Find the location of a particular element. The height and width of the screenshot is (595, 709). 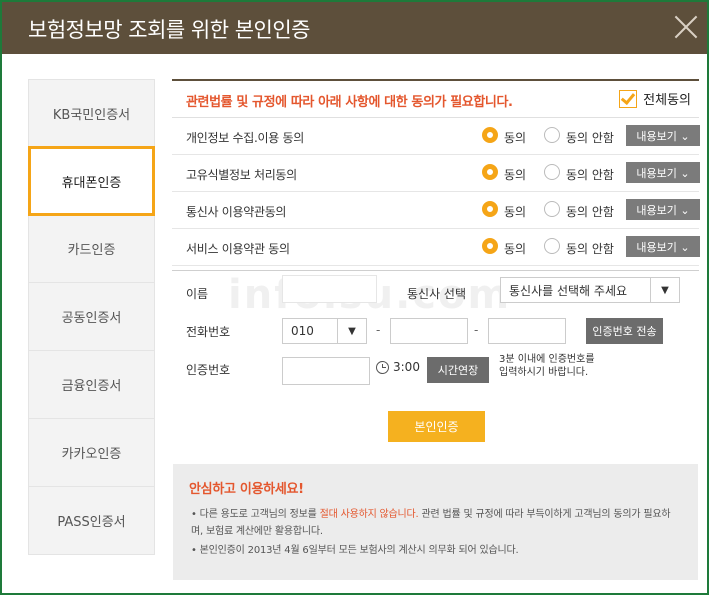

close-icon is located at coordinates (686, 27).